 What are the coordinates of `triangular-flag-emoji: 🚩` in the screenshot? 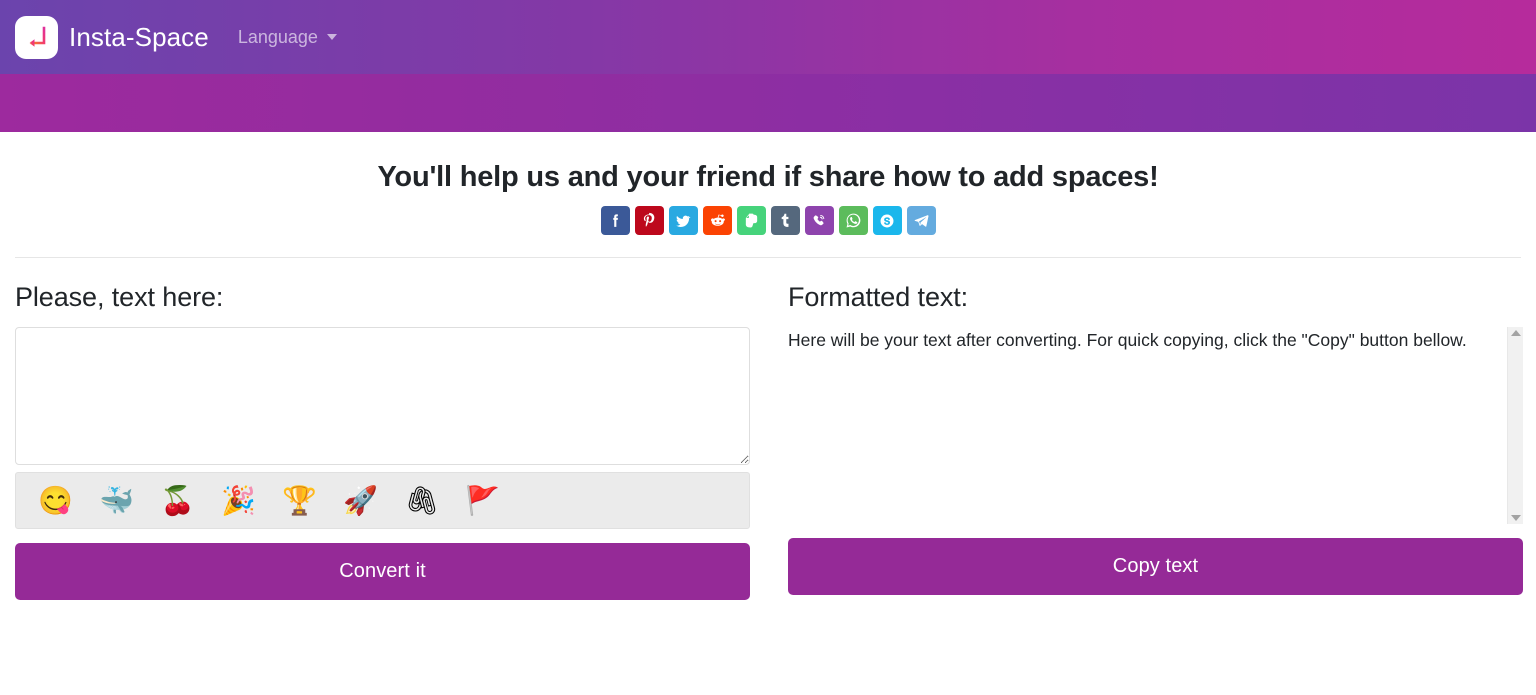 It's located at (482, 500).